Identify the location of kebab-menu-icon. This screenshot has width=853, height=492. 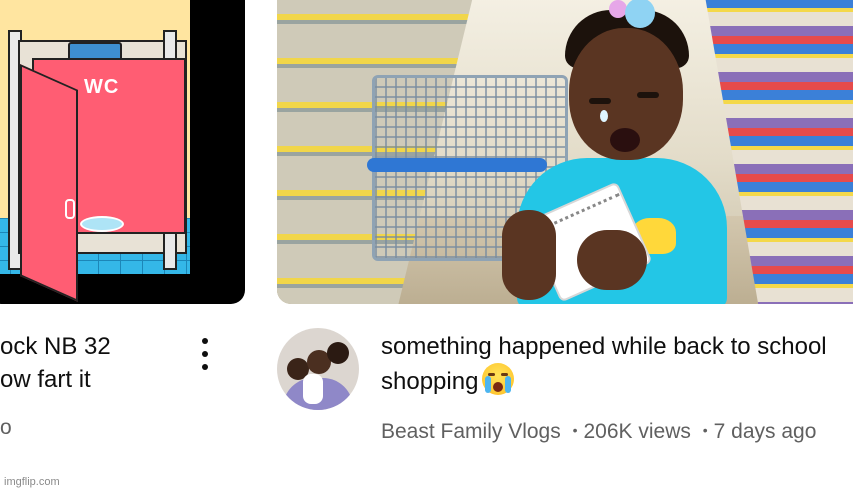
(205, 354).